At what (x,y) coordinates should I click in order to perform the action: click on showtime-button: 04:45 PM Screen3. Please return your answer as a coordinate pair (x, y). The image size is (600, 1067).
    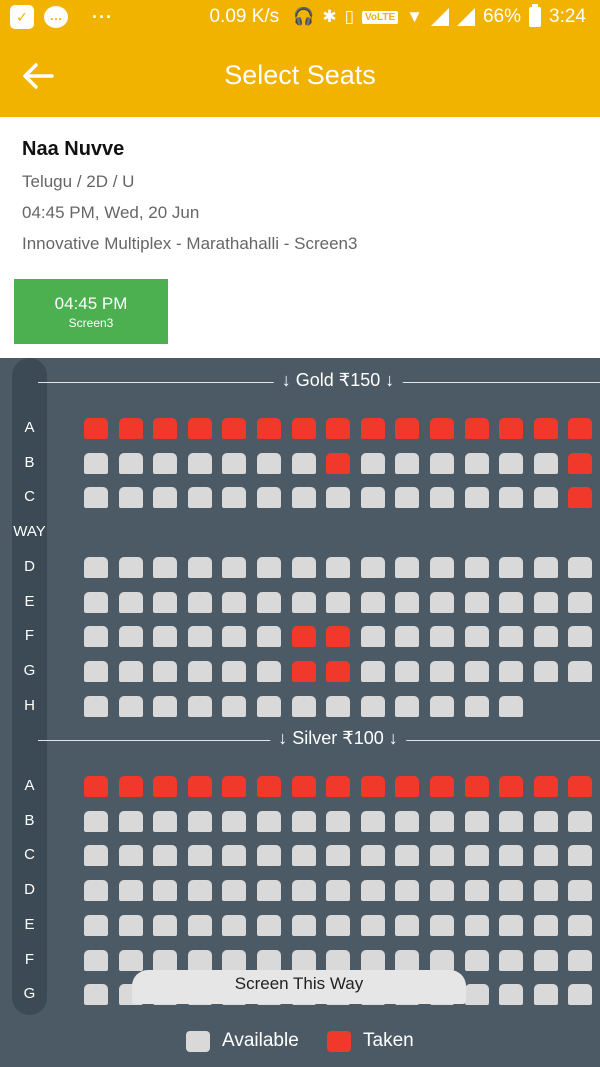
    Looking at the image, I should click on (91, 311).